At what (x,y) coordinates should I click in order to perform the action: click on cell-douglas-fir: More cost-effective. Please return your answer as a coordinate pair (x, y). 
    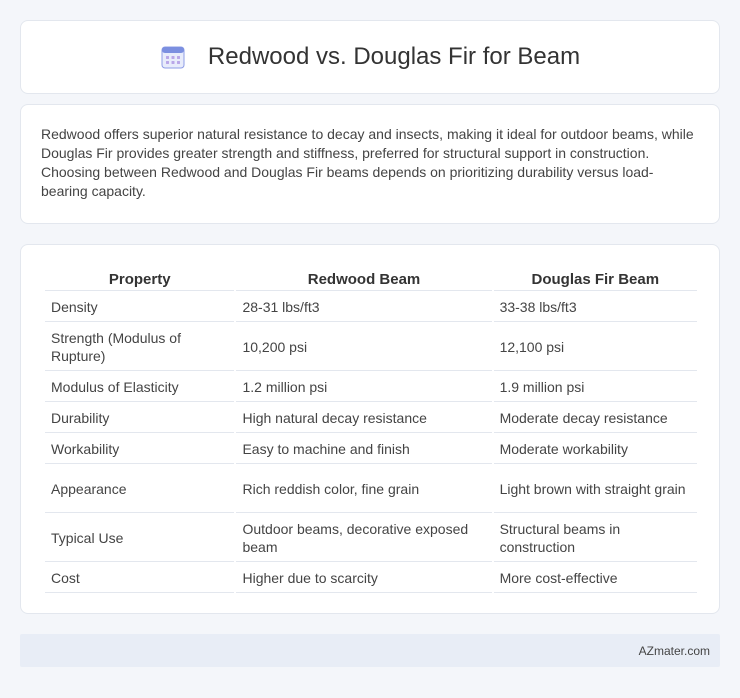
    Looking at the image, I should click on (595, 578).